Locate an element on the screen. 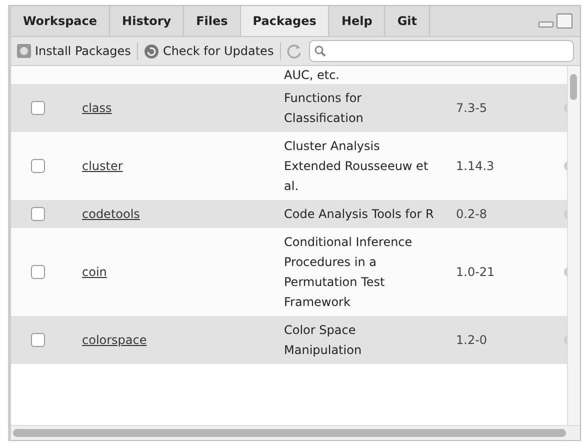 This screenshot has width=583, height=445. refresh-icon is located at coordinates (294, 51).